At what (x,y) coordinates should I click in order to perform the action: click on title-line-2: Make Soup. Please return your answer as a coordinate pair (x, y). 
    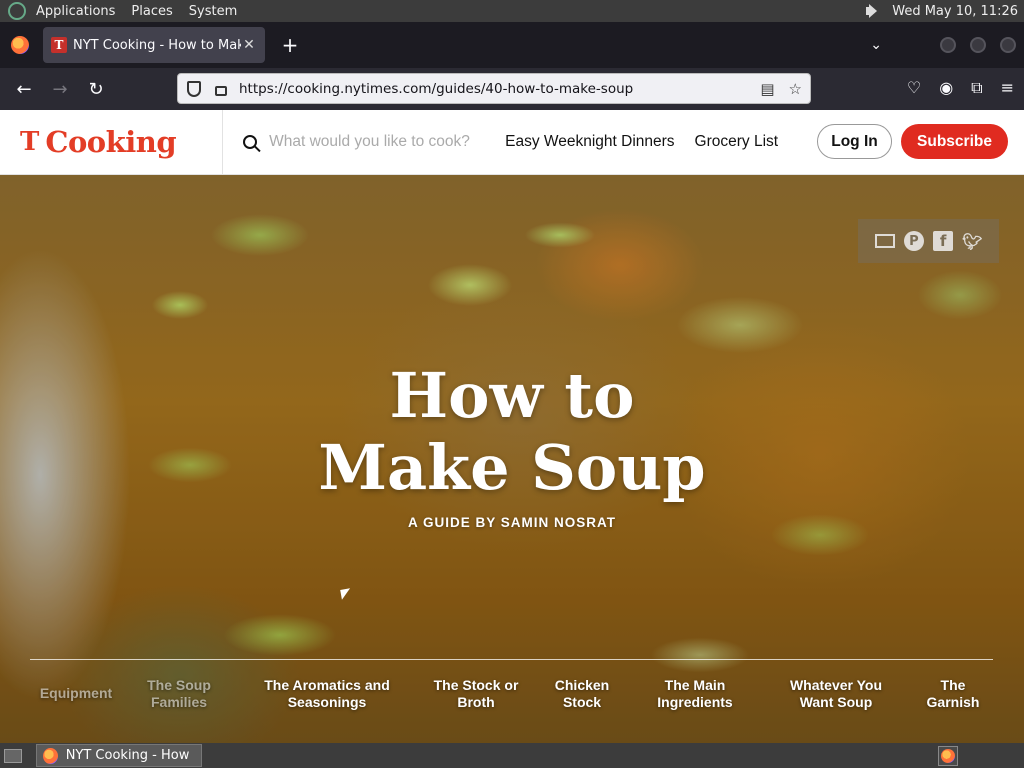
    Looking at the image, I should click on (512, 467).